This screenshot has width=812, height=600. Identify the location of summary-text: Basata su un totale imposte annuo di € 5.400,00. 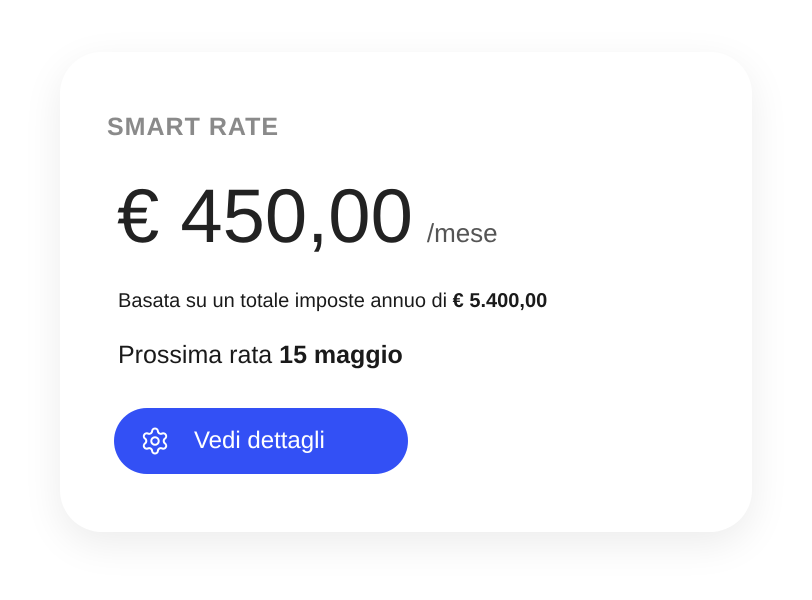
(333, 301).